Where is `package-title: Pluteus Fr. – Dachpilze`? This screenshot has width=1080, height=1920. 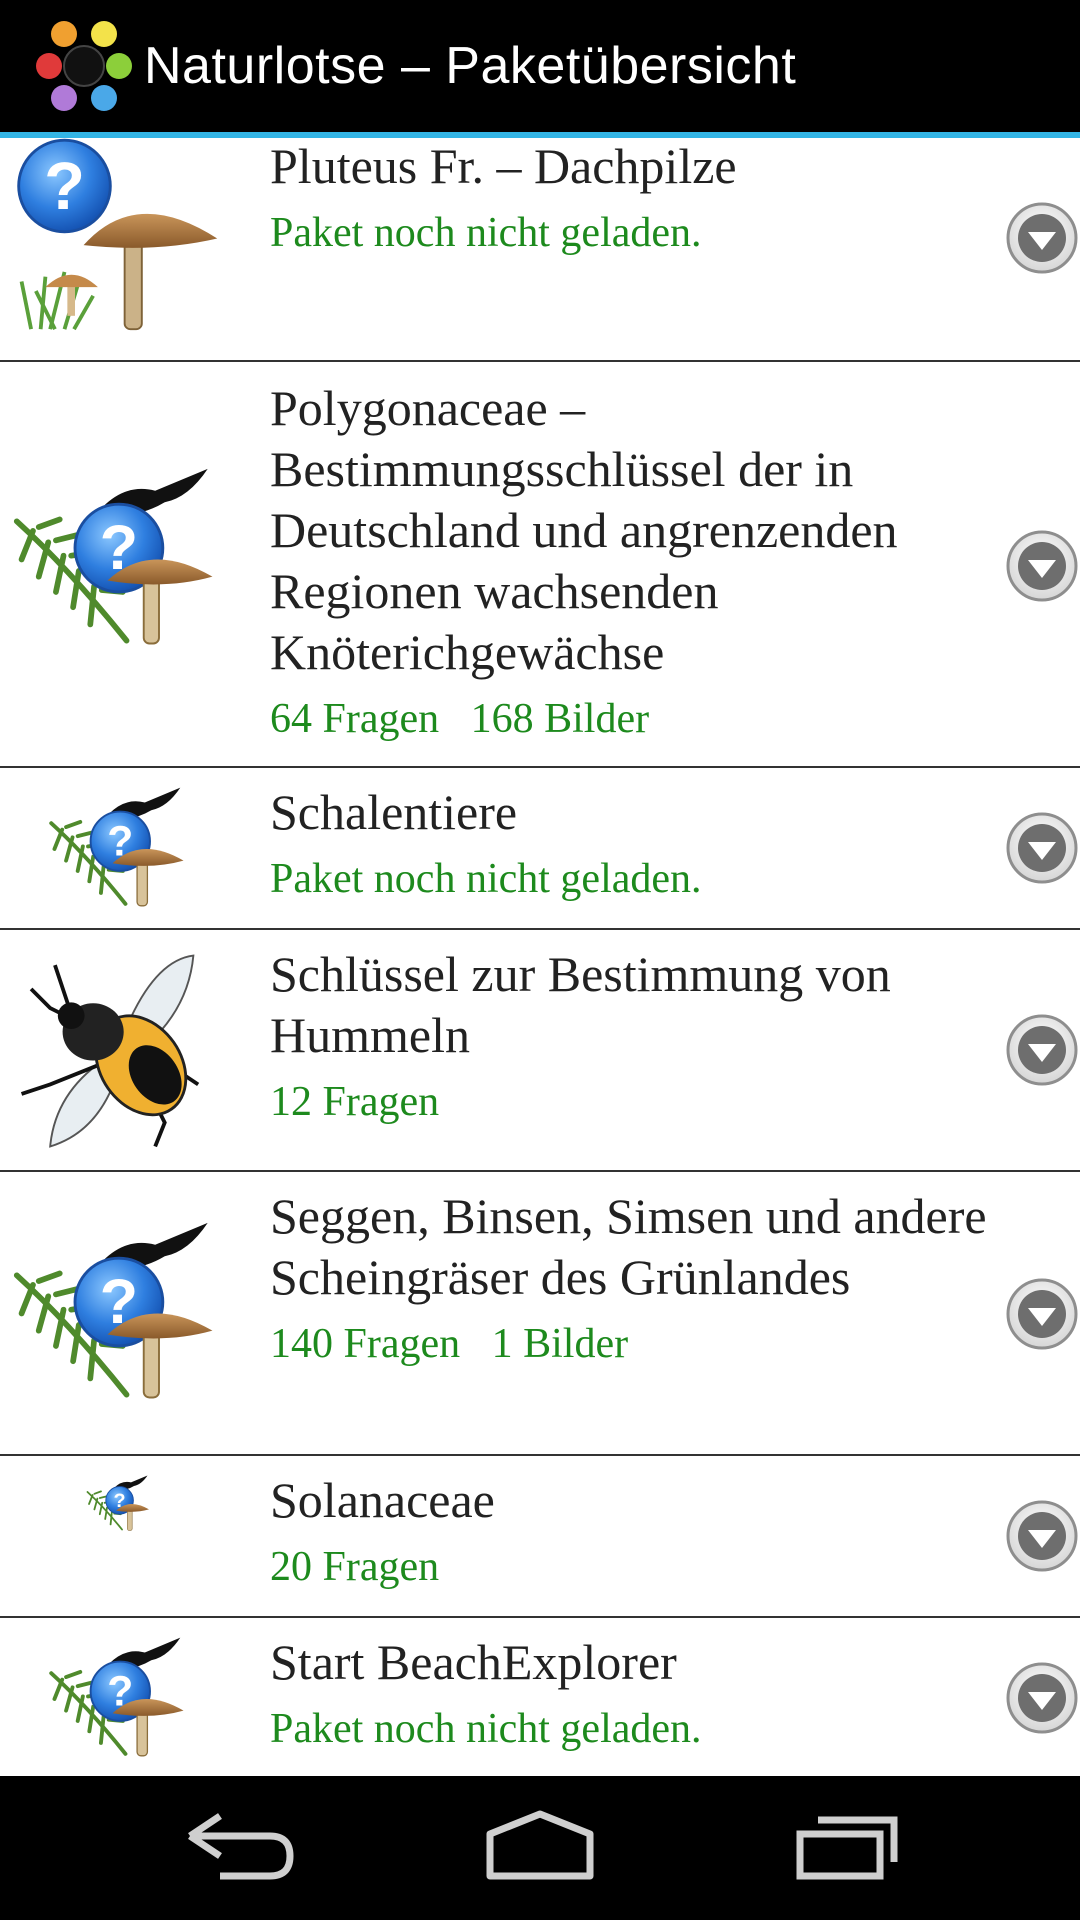 package-title: Pluteus Fr. – Dachpilze is located at coordinates (503, 166).